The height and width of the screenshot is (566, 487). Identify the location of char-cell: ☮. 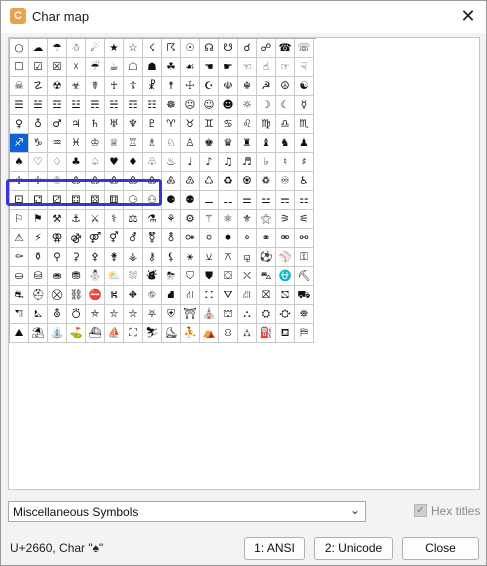
(285, 86).